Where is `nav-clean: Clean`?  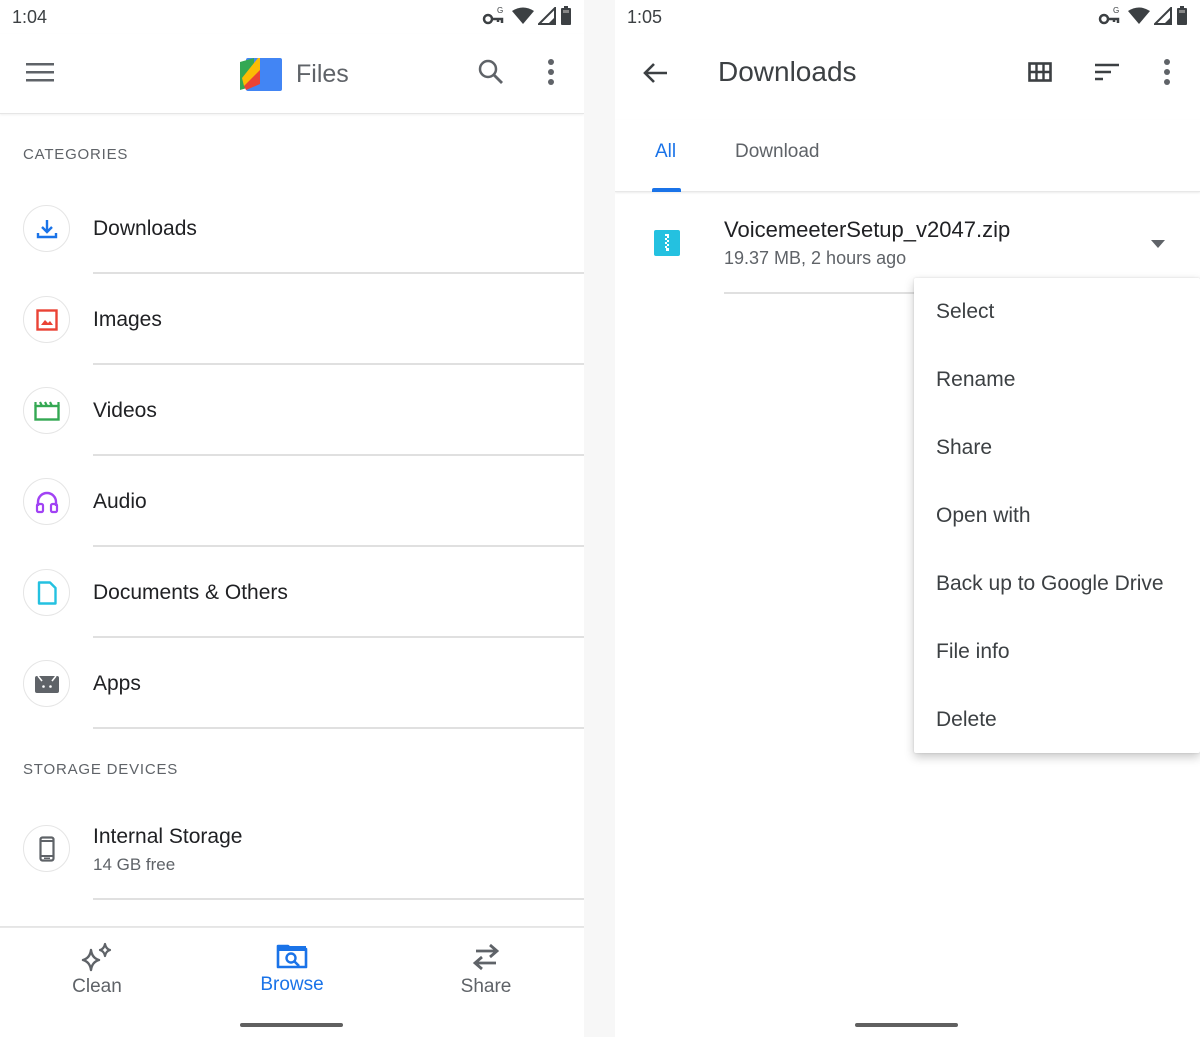 nav-clean: Clean is located at coordinates (97, 970).